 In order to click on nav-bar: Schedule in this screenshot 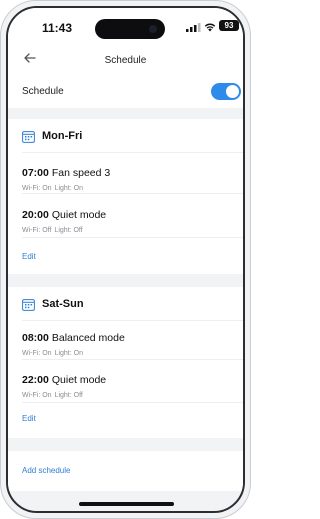, I will do `click(125, 59)`.